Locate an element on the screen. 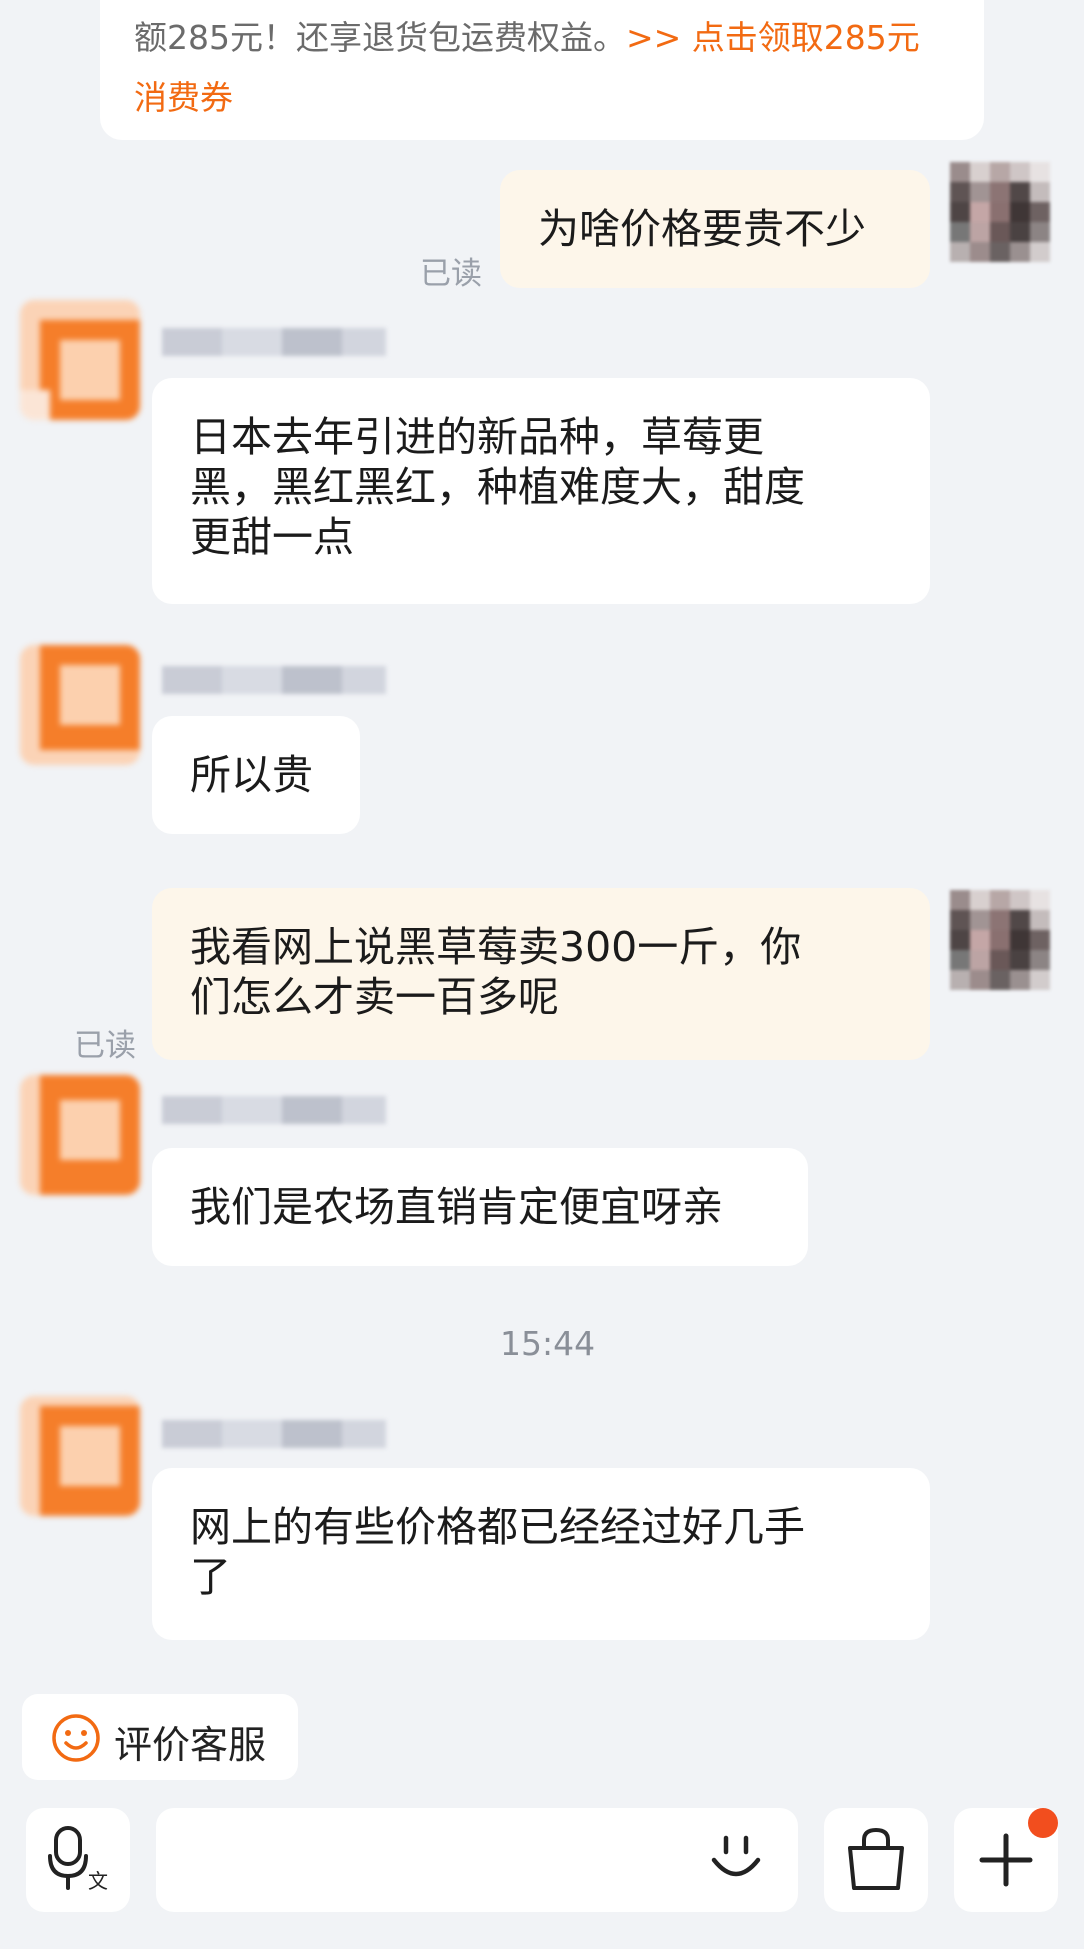 The image size is (1084, 1949). shopping-bag-icon is located at coordinates (876, 1858).